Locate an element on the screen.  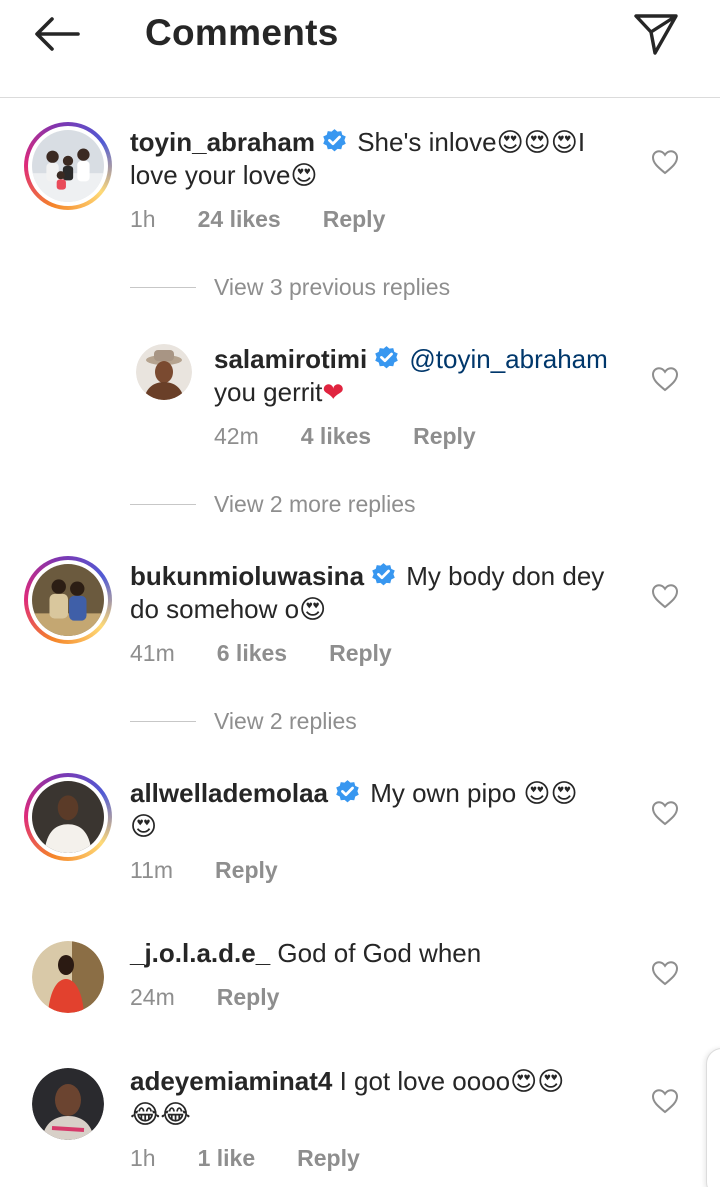
share-button is located at coordinates (656, 34).